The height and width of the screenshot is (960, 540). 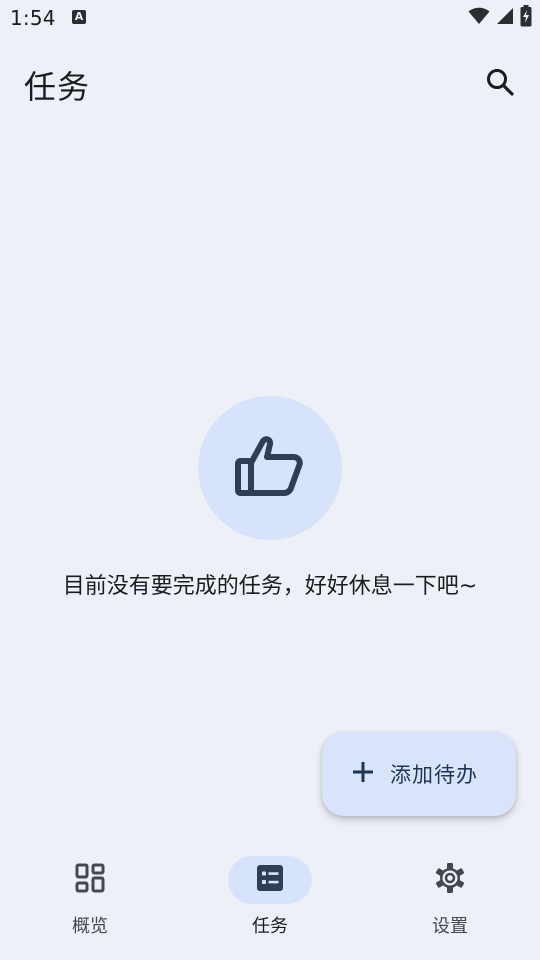 What do you see at coordinates (33, 18) in the screenshot?
I see `status-time: 1:54` at bounding box center [33, 18].